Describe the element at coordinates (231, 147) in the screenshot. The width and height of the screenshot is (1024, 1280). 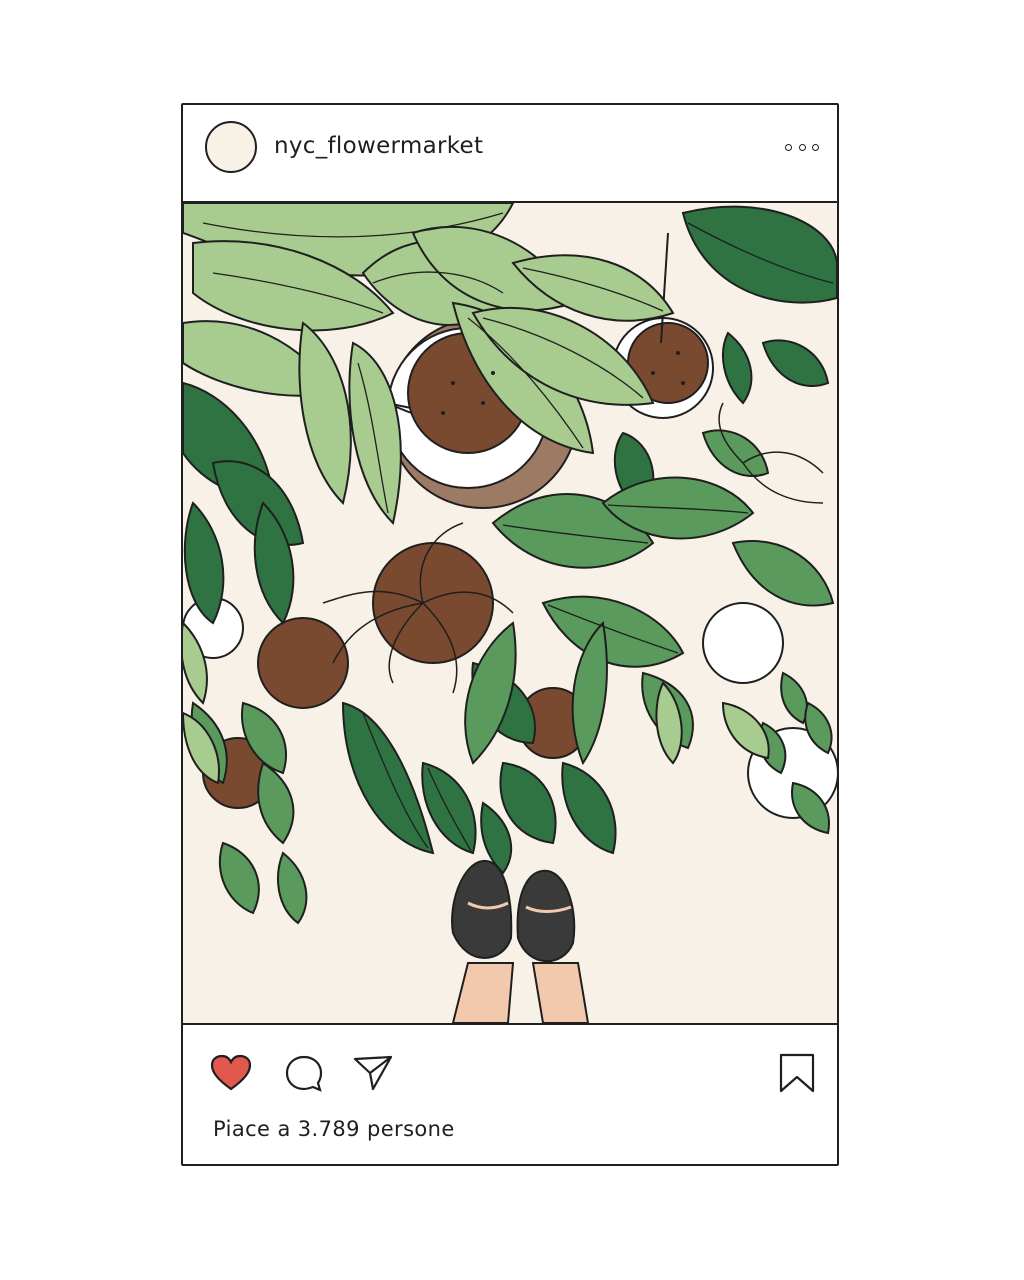
I see `profile-avatar` at that location.